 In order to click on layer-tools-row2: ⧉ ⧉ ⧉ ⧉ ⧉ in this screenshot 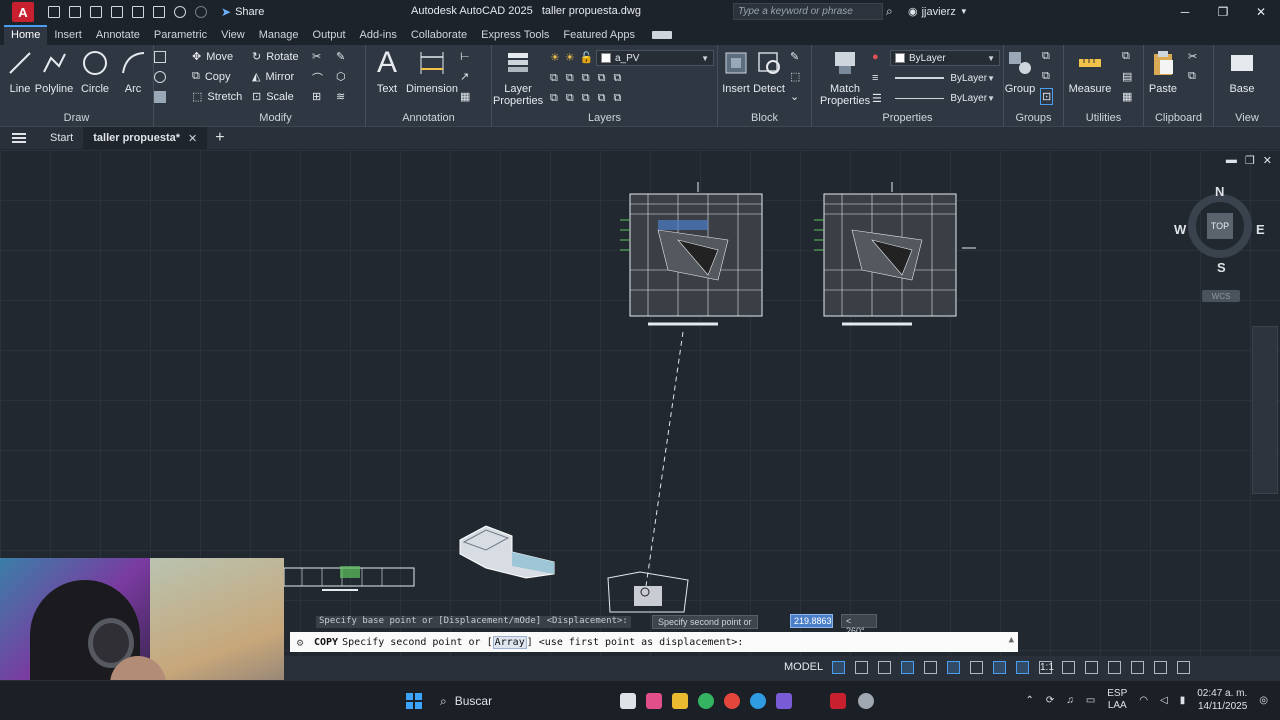, I will do `click(585, 98)`.